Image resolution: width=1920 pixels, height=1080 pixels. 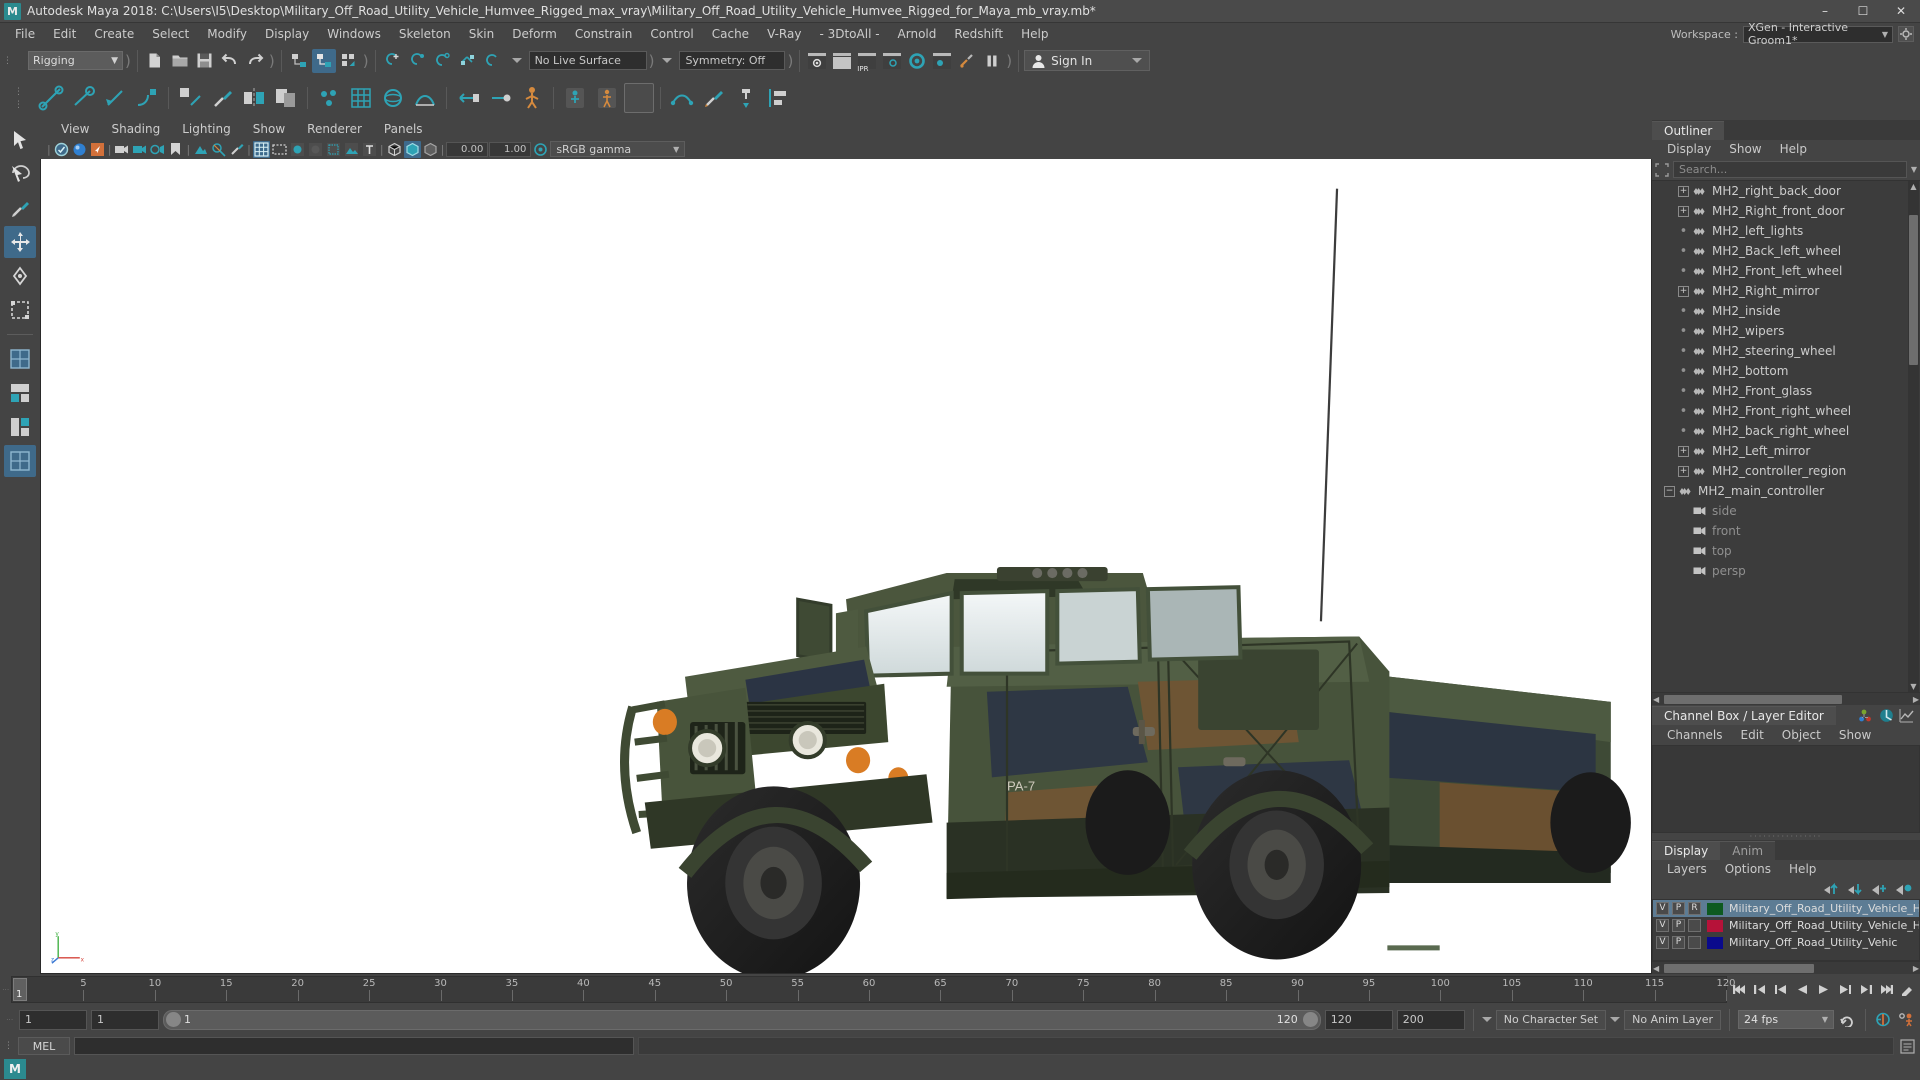 What do you see at coordinates (1906, 34) in the screenshot?
I see `workspace-settings-icon` at bounding box center [1906, 34].